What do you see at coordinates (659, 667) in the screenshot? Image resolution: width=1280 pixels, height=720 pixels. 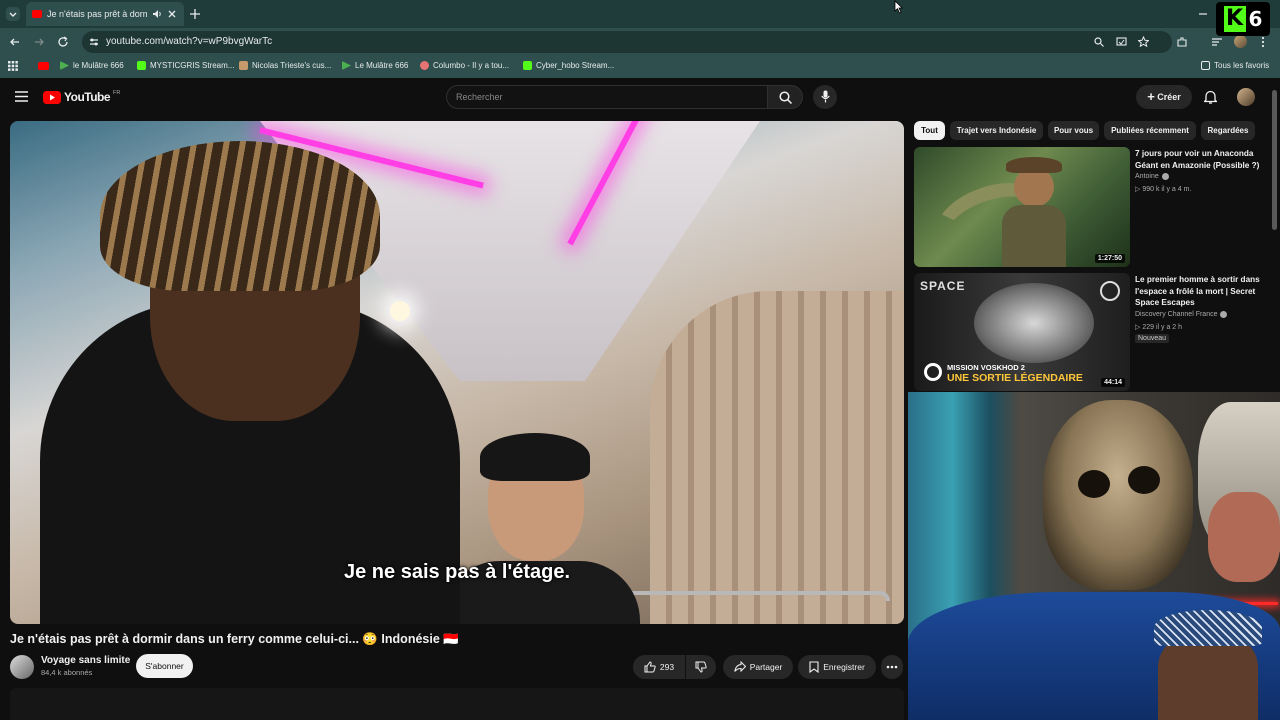 I see `like-button: 293` at bounding box center [659, 667].